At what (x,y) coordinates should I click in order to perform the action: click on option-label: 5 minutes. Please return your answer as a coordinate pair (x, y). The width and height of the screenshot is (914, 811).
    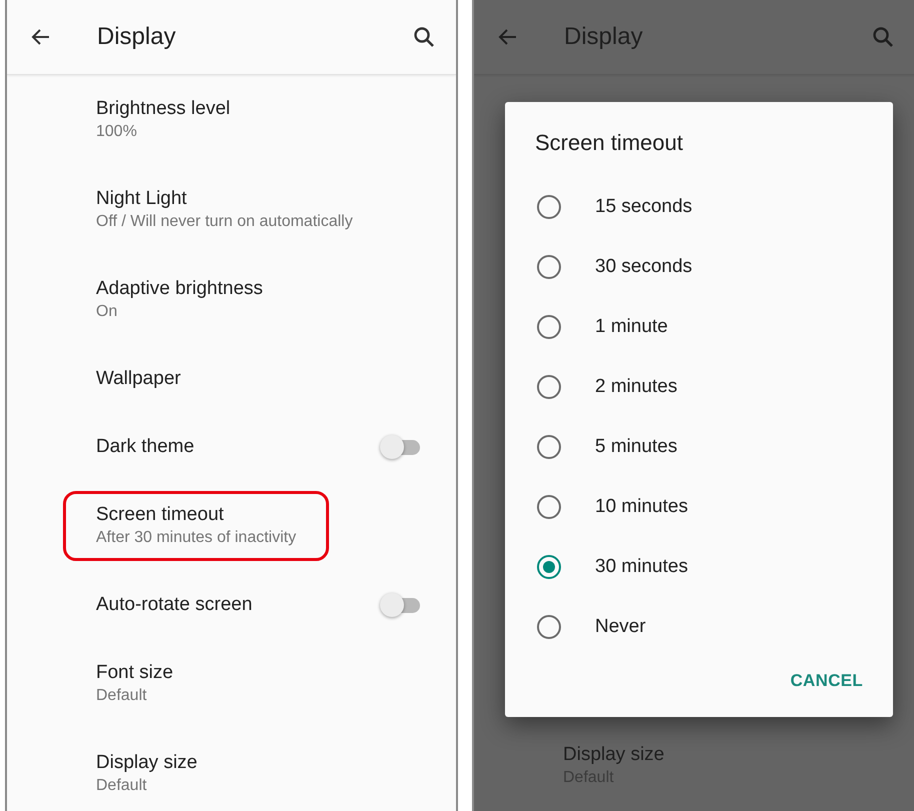
    Looking at the image, I should click on (636, 447).